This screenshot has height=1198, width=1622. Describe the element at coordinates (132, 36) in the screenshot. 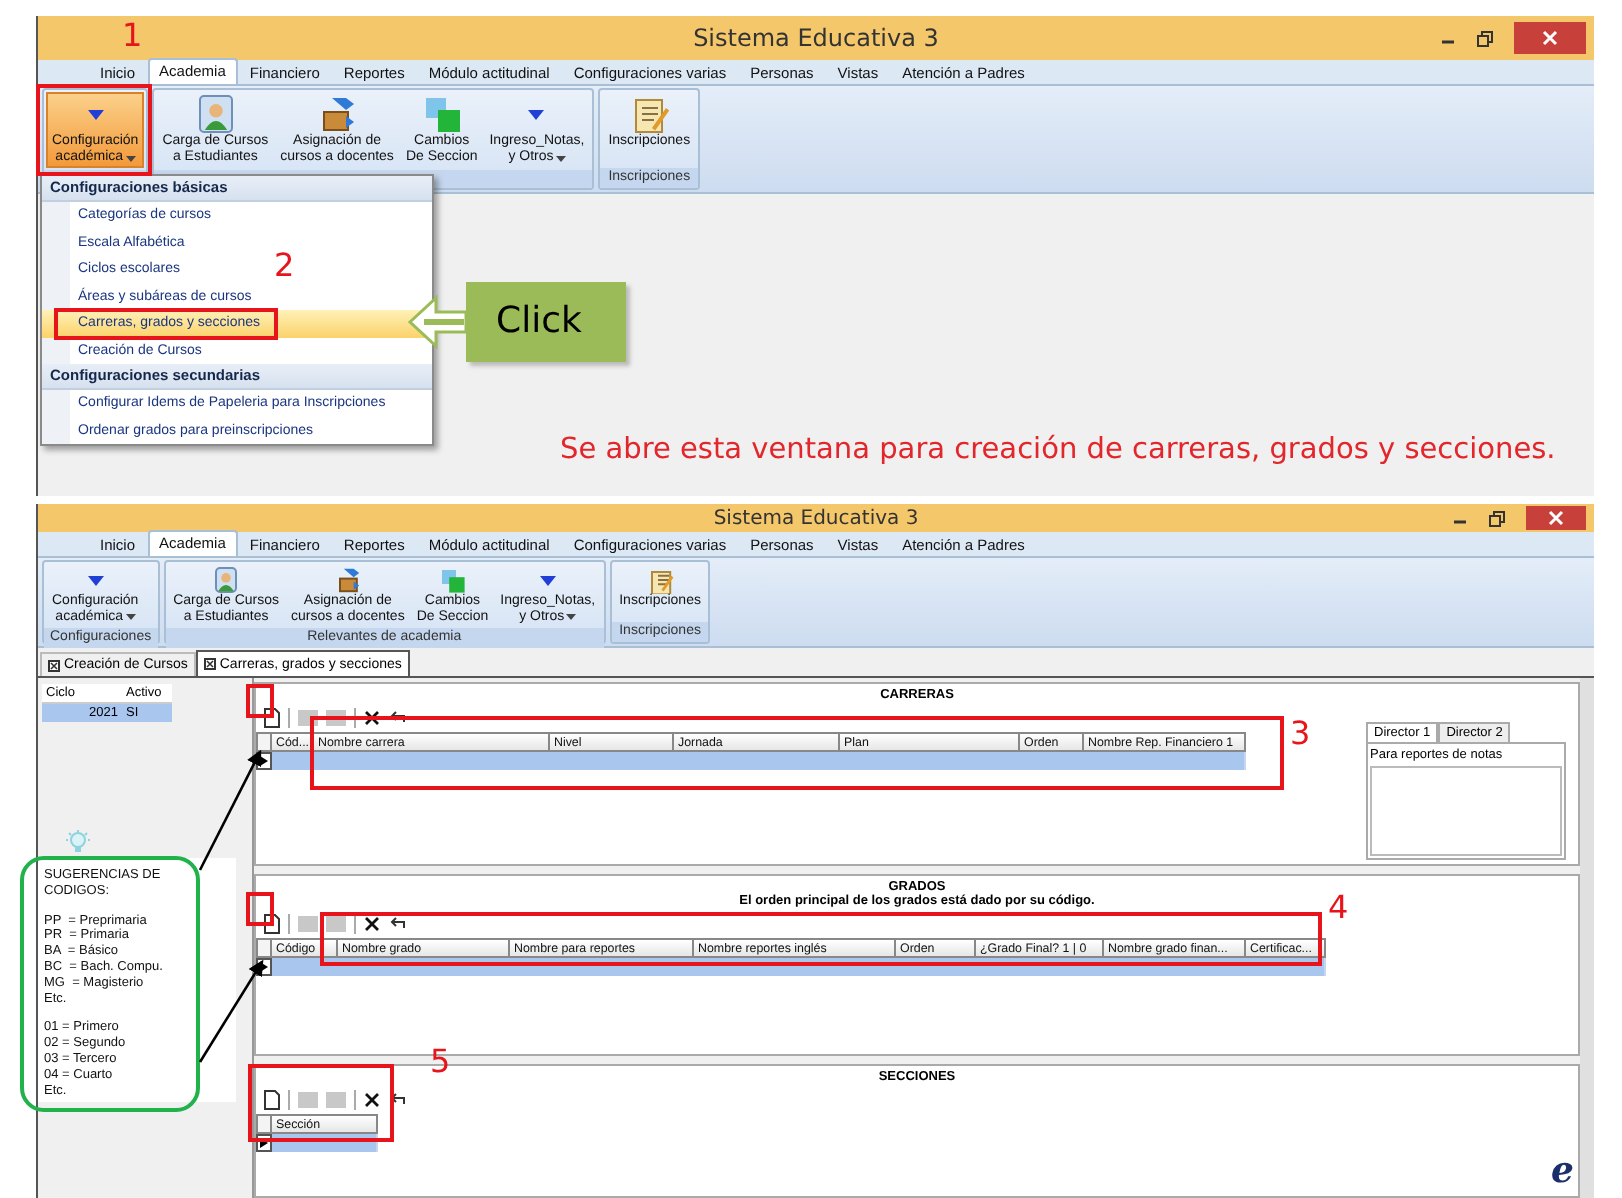

I see `step-number: 1` at that location.